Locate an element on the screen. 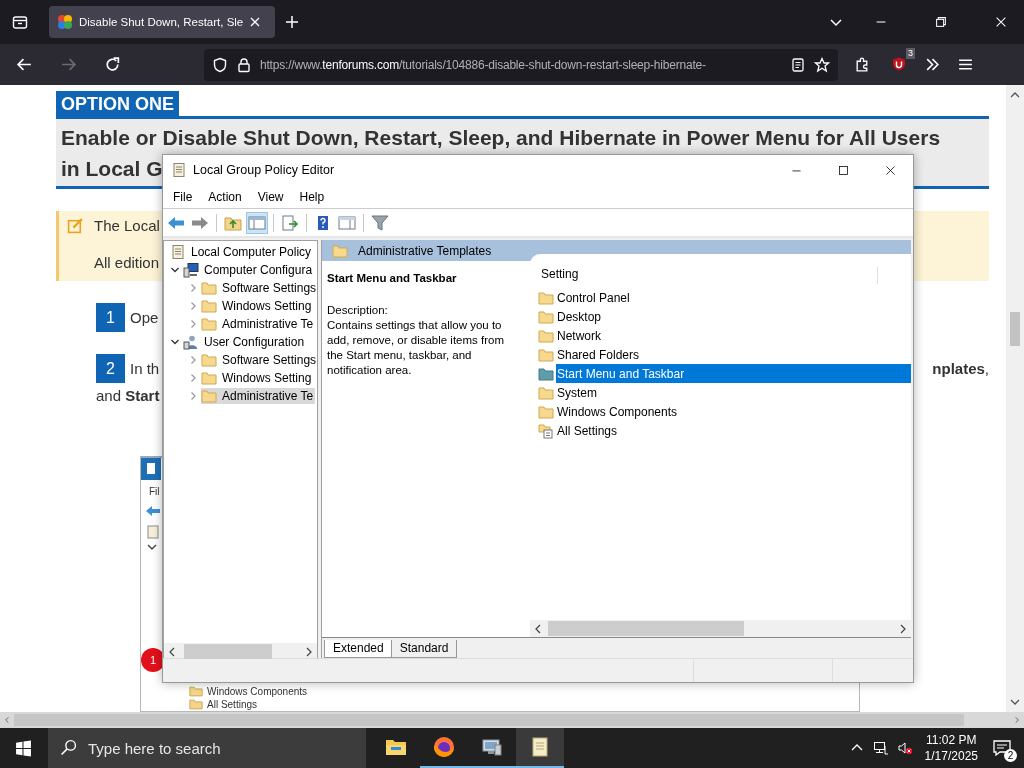  list-item: Control Panel is located at coordinates (733, 297).